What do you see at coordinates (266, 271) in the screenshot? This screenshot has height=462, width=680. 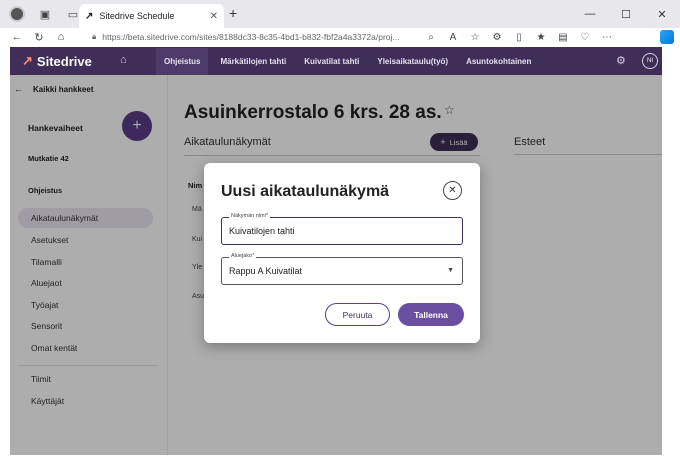 I see `area-division-value: Rappu A Kuivatilat` at bounding box center [266, 271].